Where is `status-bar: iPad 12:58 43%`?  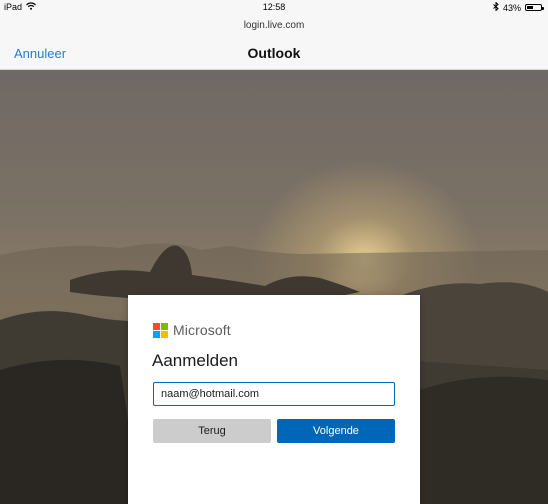 status-bar: iPad 12:58 43% is located at coordinates (274, 7).